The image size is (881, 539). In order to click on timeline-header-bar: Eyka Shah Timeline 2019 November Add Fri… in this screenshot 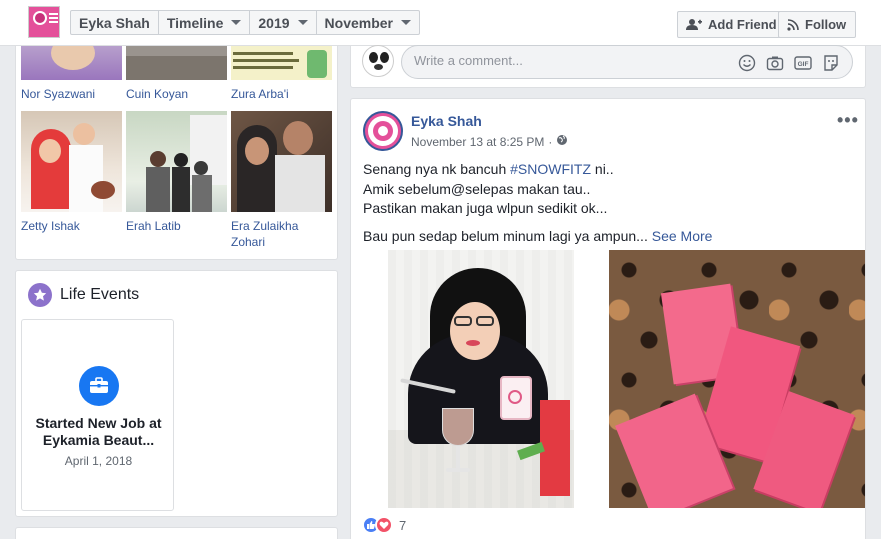, I will do `click(440, 23)`.